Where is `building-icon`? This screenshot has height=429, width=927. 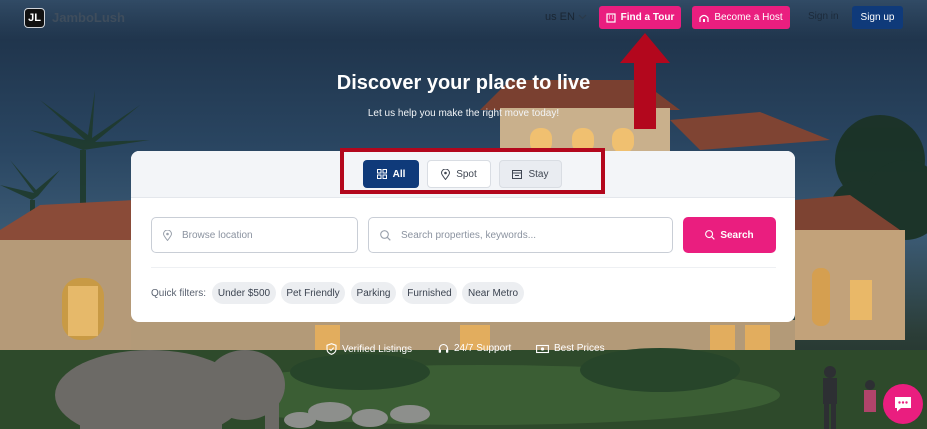
building-icon is located at coordinates (611, 17).